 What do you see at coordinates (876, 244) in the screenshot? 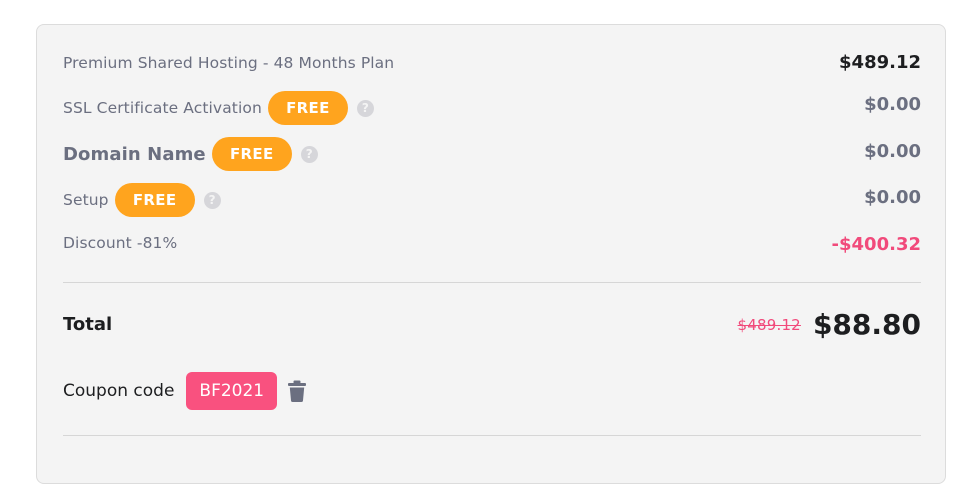
I see `discount-amount: -$400.32` at bounding box center [876, 244].